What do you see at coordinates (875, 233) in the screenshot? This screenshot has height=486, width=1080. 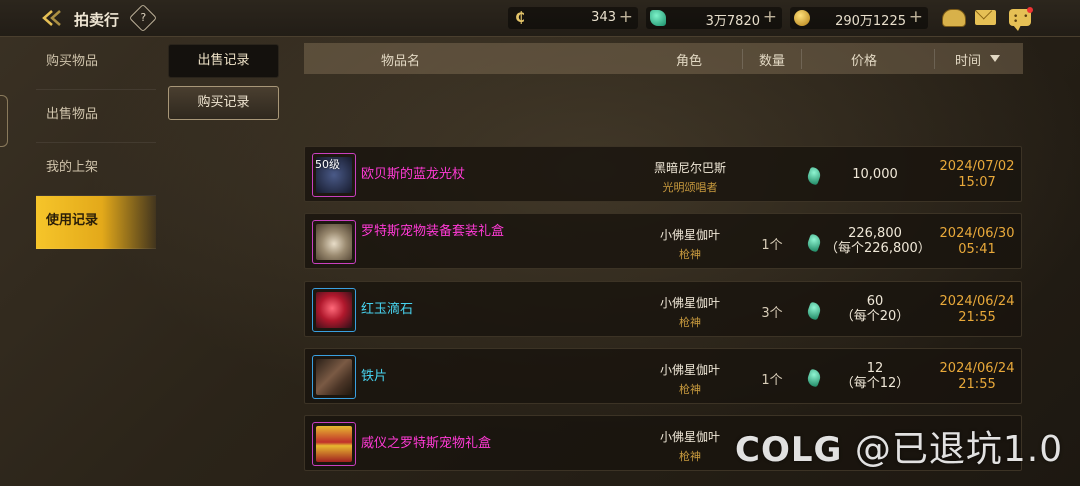 I see `price-total: 226,800` at bounding box center [875, 233].